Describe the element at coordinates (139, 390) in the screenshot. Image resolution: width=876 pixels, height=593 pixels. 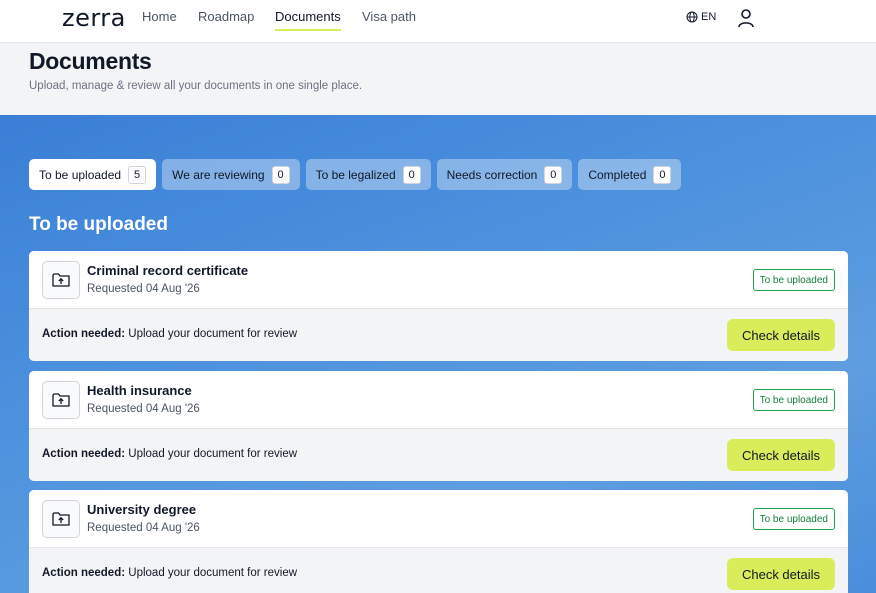
I see `document-title: Health insurance` at that location.